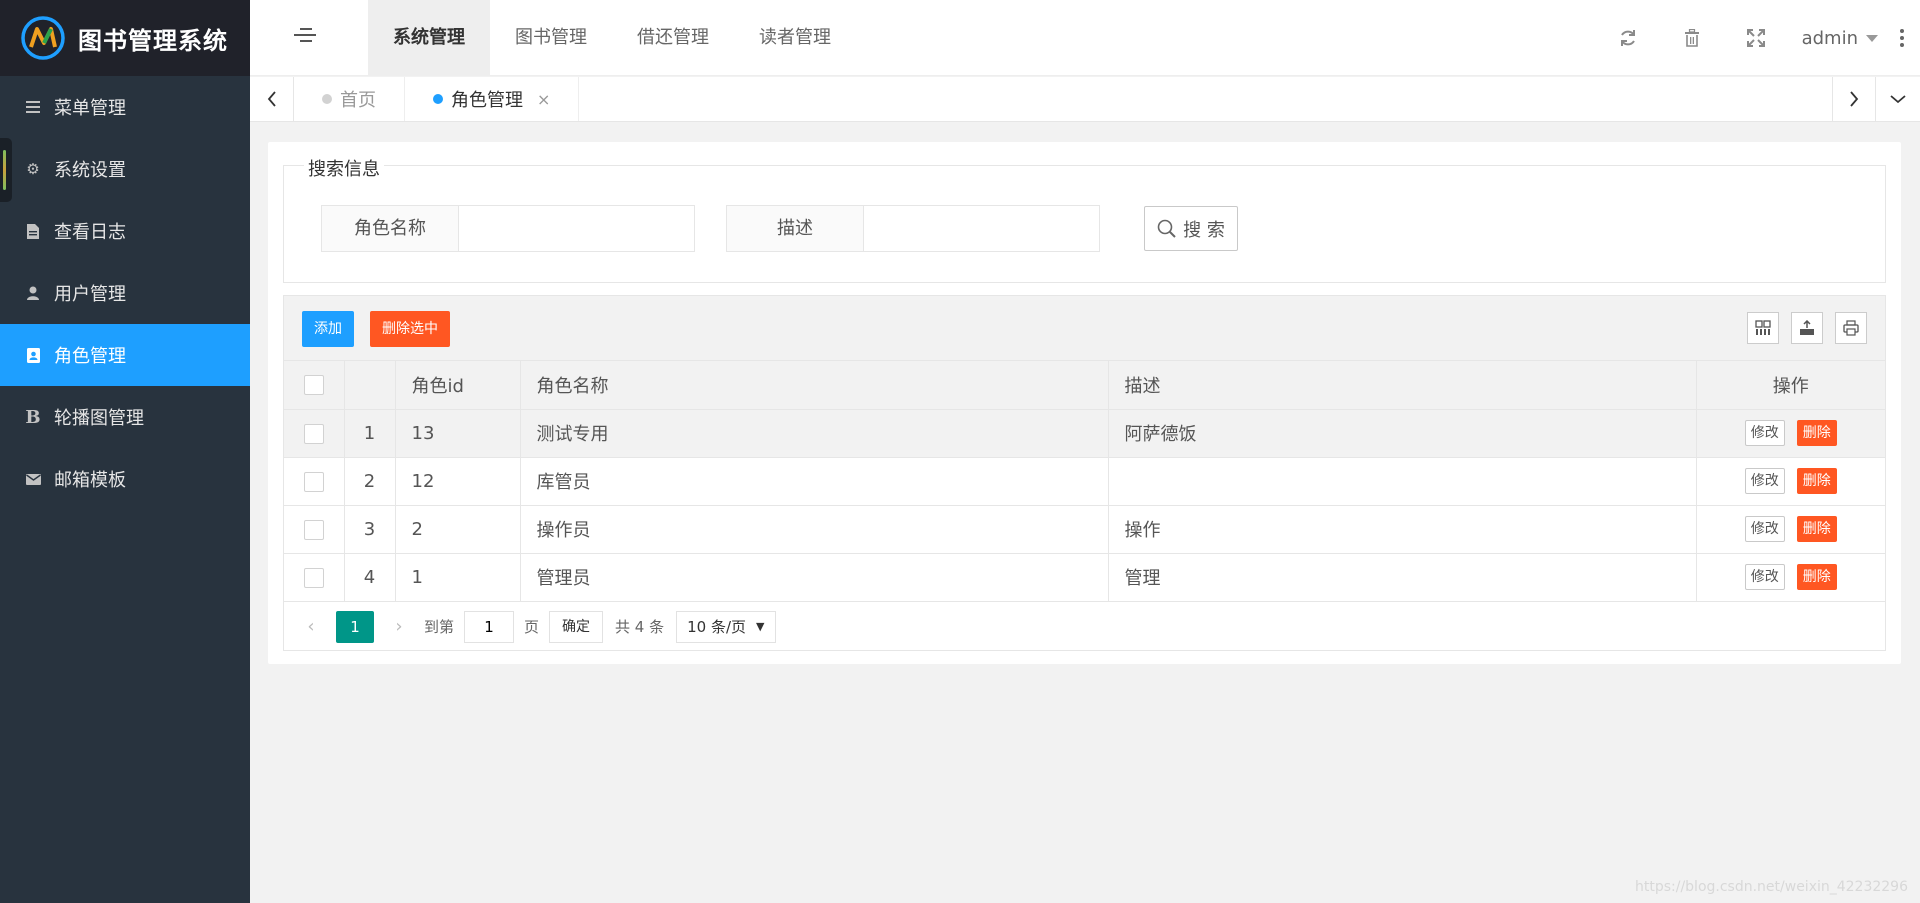 This screenshot has height=903, width=1920. Describe the element at coordinates (99, 418) in the screenshot. I see `sidebar-item-label: 轮播图管理` at that location.